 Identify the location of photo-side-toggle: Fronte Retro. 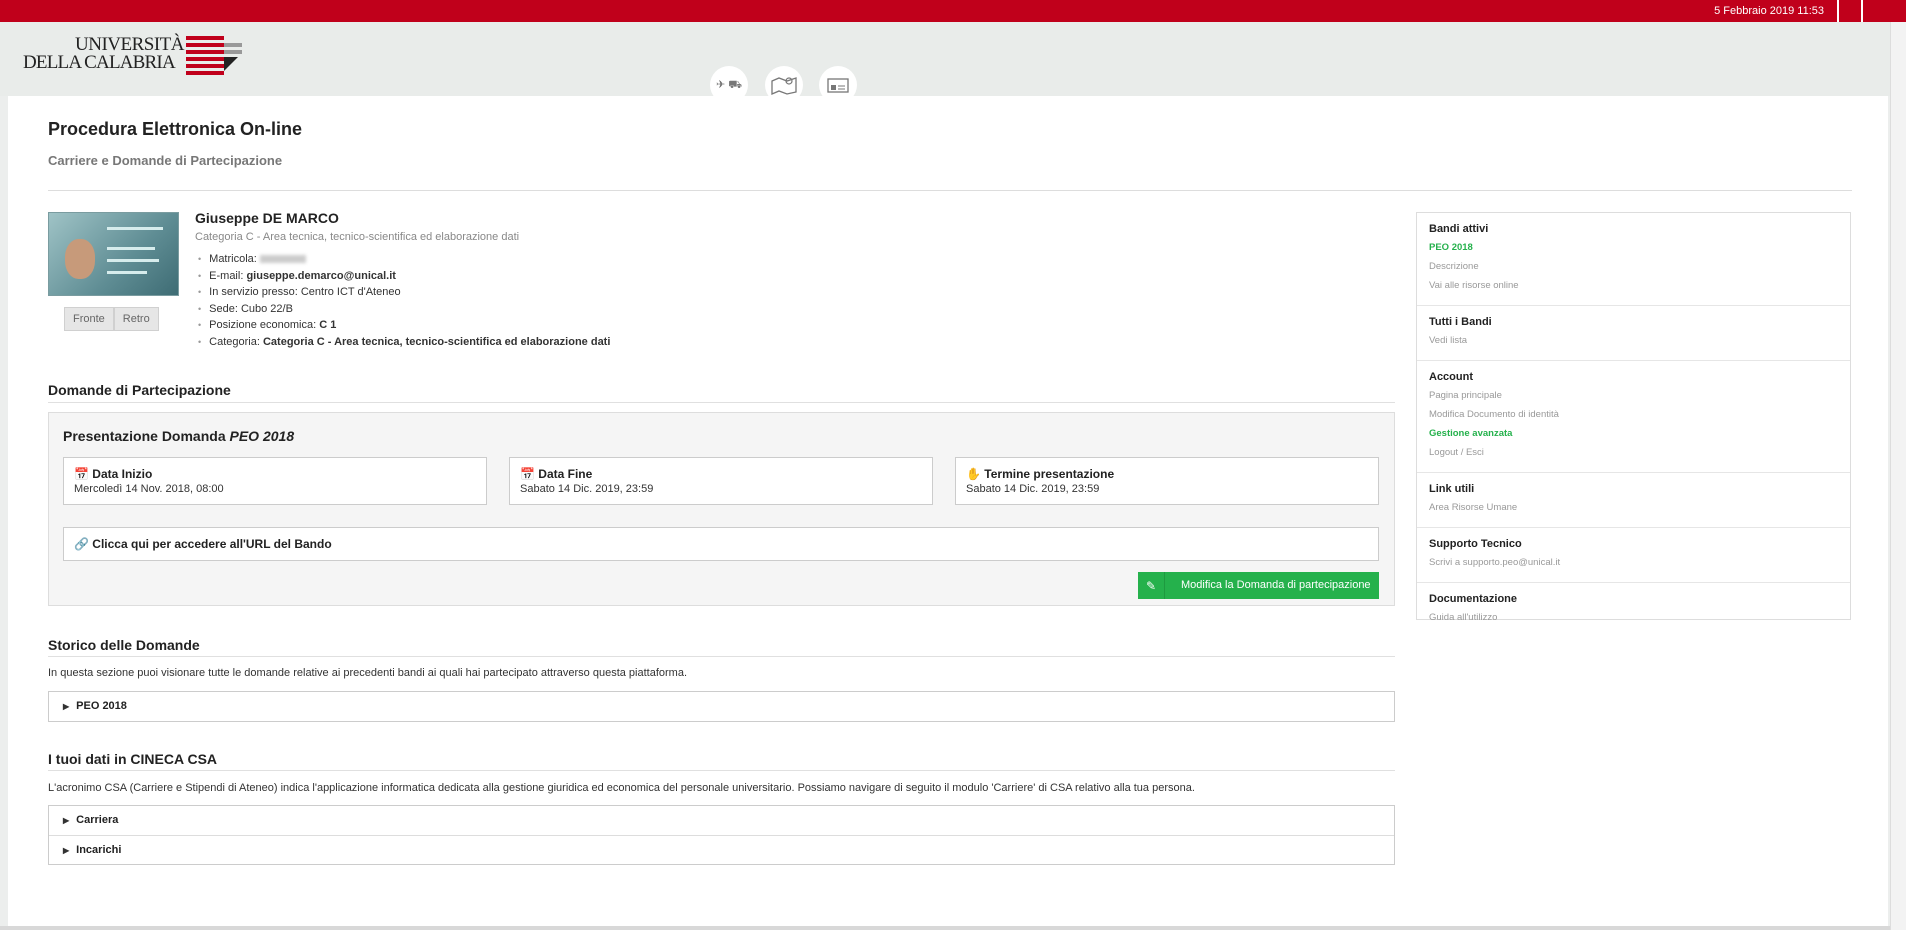
(111, 319).